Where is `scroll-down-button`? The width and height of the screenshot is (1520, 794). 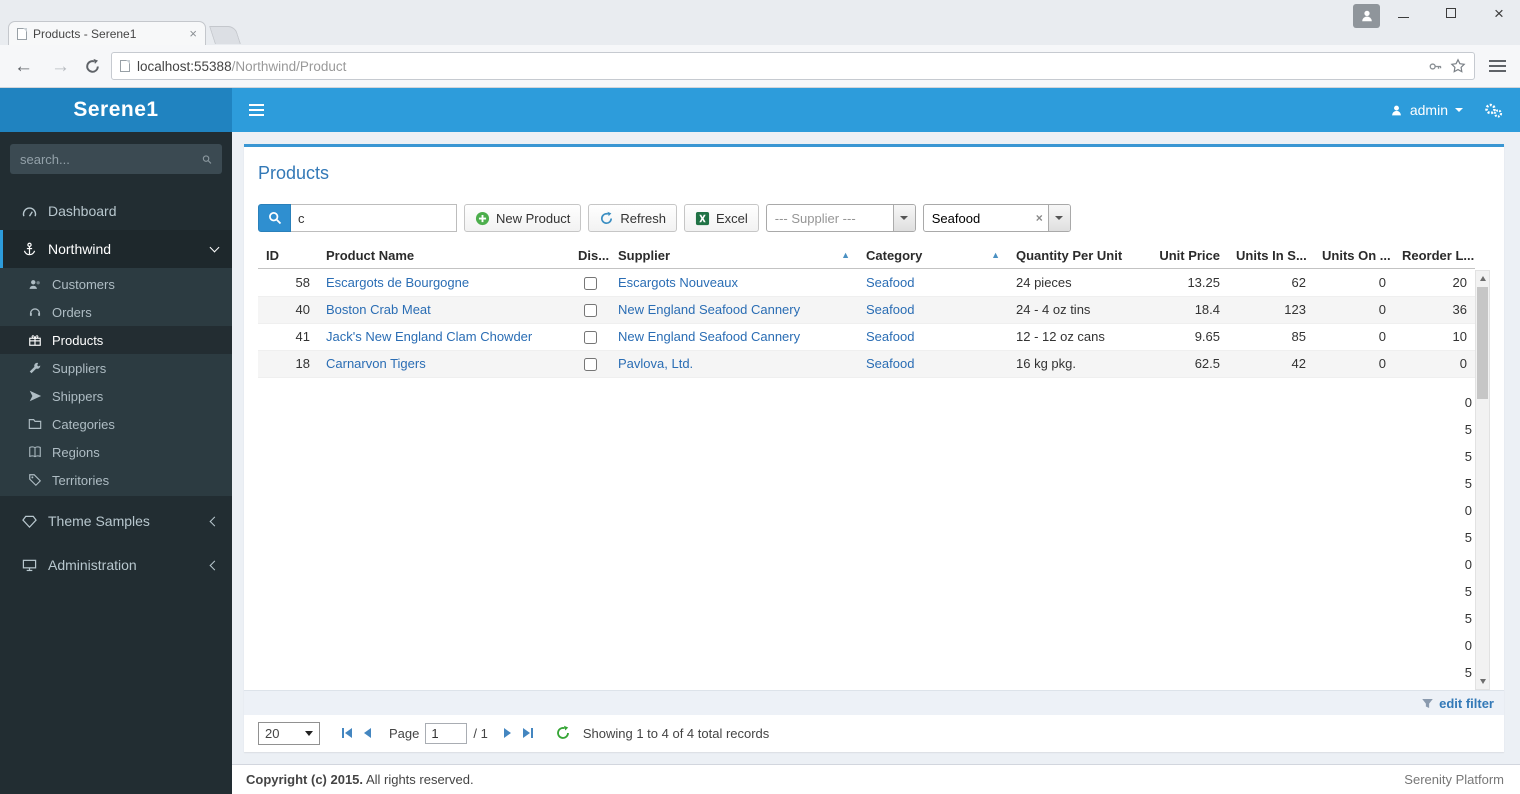 scroll-down-button is located at coordinates (1482, 681).